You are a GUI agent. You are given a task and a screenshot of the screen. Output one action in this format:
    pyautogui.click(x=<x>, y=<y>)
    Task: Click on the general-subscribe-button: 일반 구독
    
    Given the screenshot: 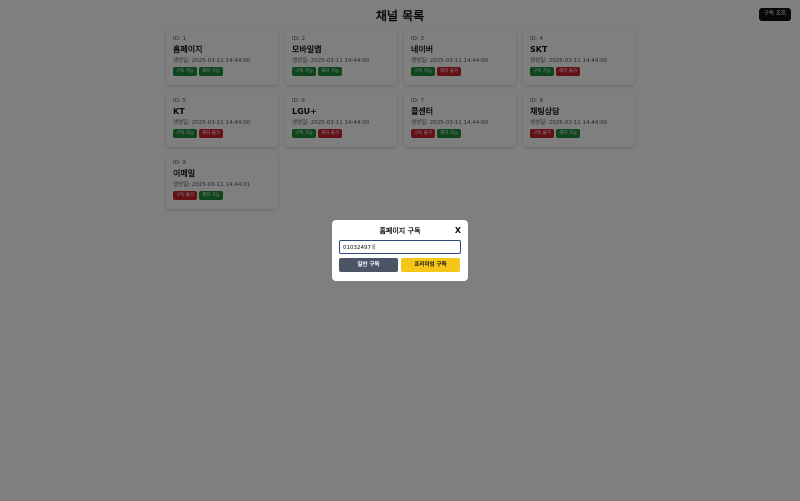 What is the action you would take?
    pyautogui.click(x=368, y=265)
    